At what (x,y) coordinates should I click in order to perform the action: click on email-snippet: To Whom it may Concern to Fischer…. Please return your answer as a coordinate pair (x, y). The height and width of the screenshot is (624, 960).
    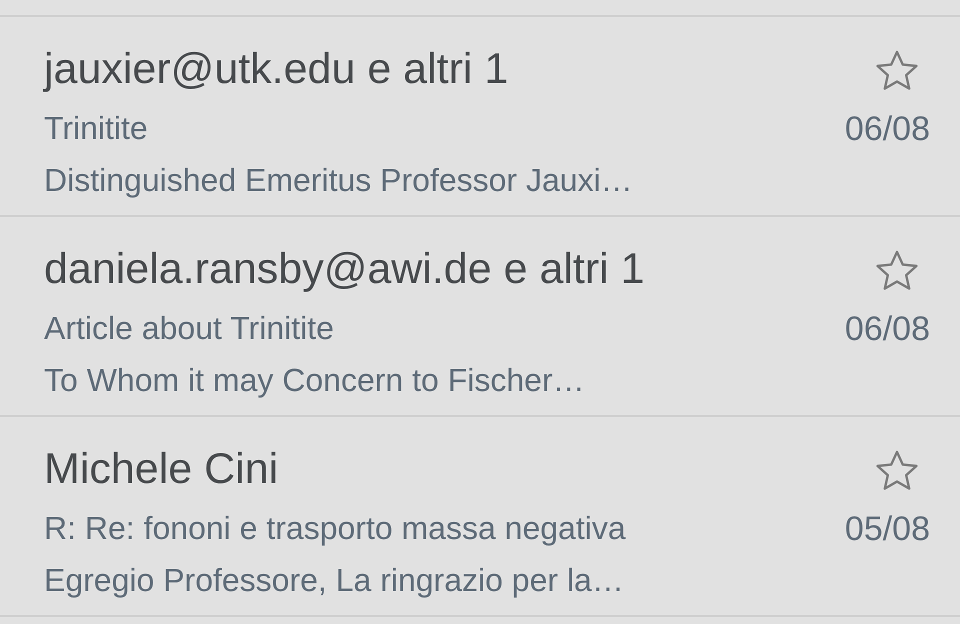
    Looking at the image, I should click on (314, 380).